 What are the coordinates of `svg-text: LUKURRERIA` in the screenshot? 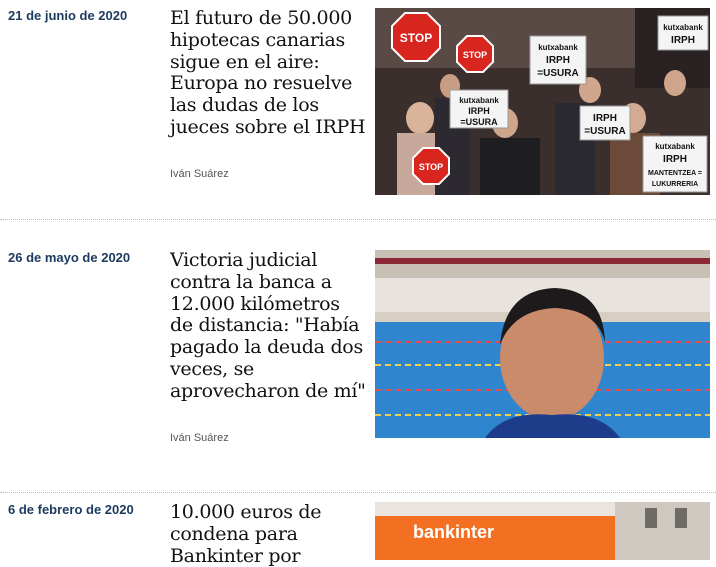 It's located at (675, 184).